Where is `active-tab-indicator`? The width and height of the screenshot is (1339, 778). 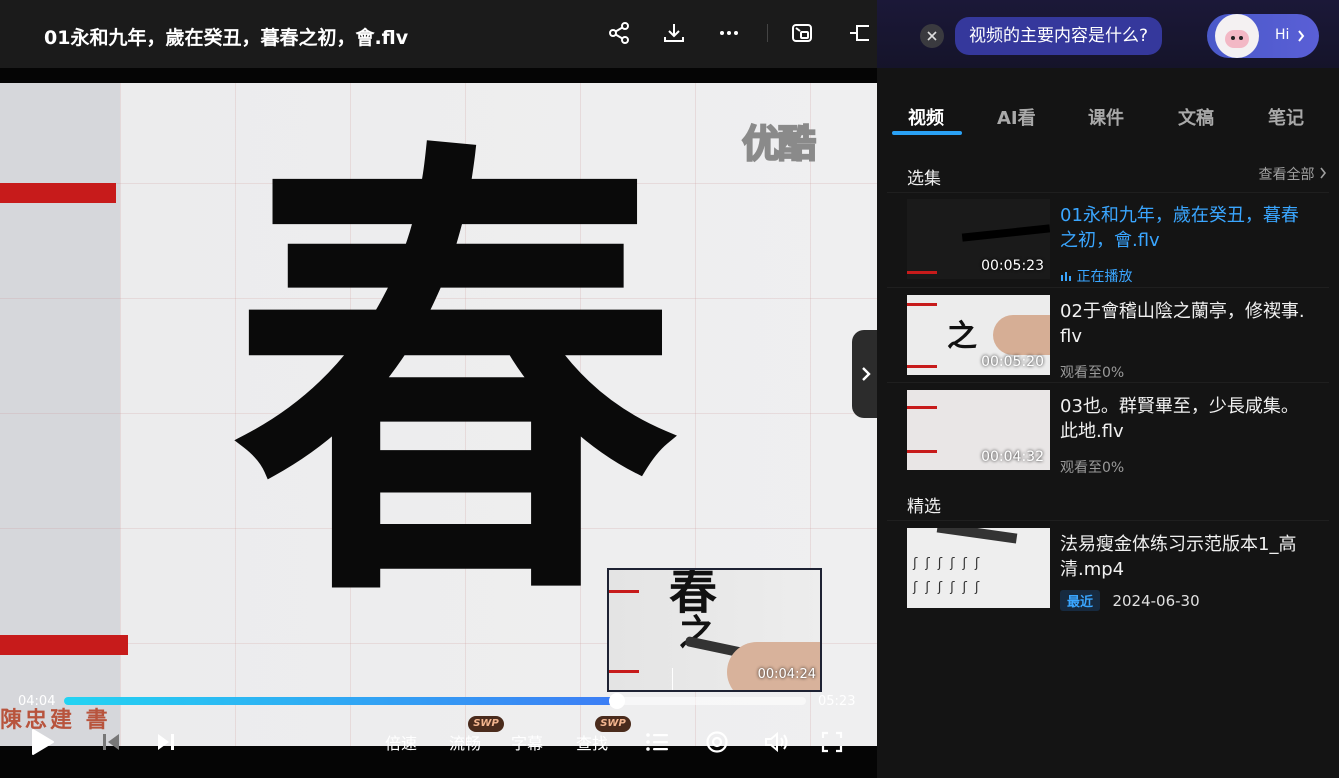
active-tab-indicator is located at coordinates (927, 133).